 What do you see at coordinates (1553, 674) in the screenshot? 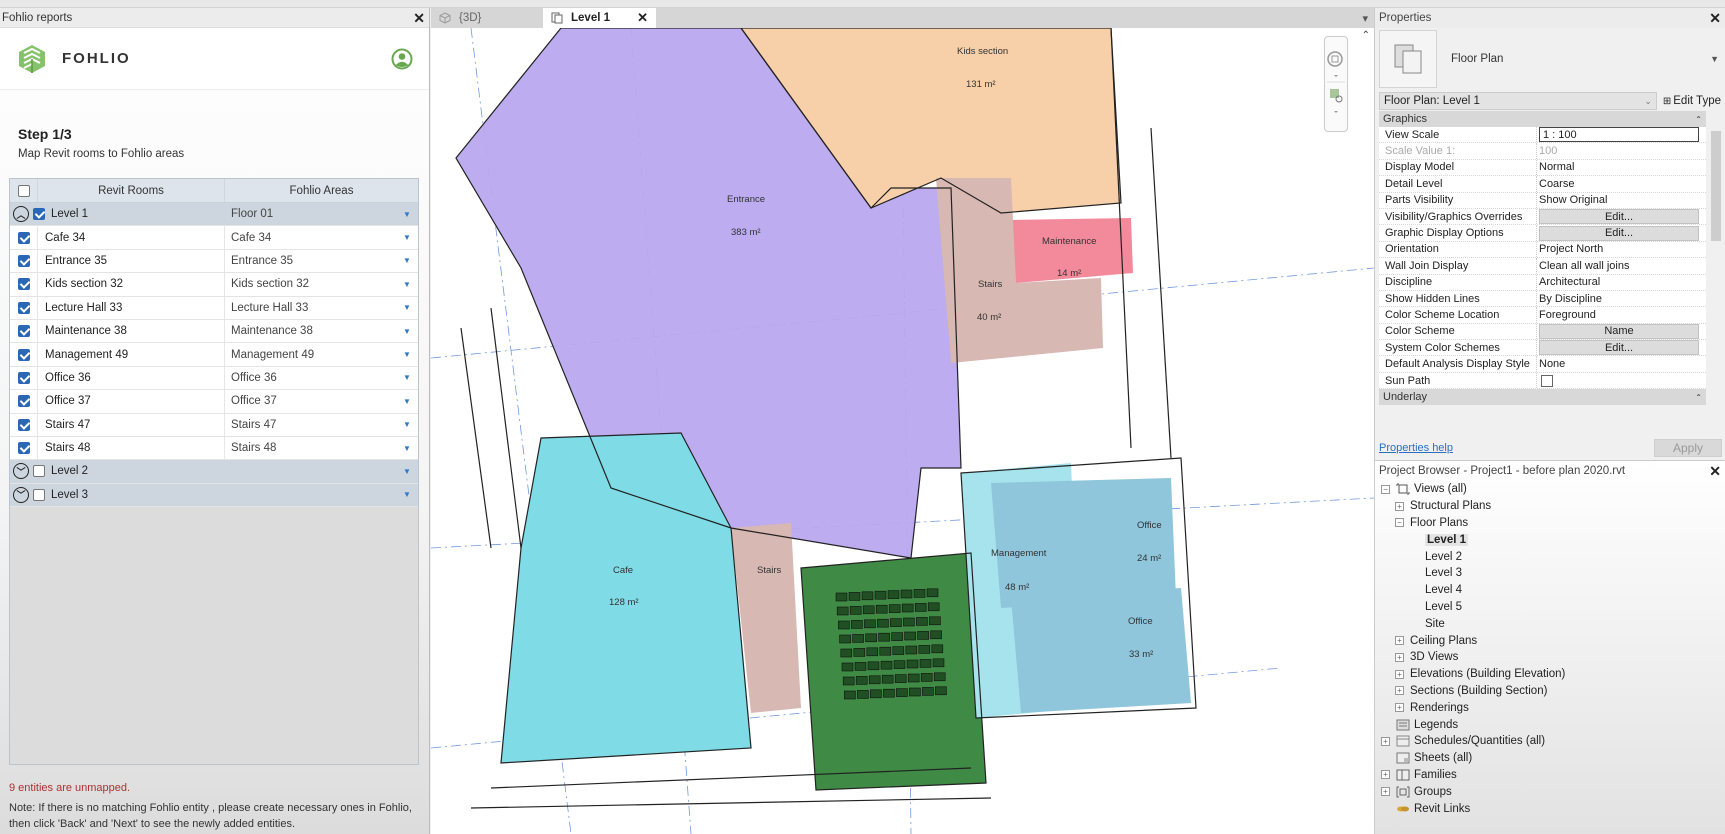
I see `tree-item: + Elevations (Building Elevation)` at bounding box center [1553, 674].